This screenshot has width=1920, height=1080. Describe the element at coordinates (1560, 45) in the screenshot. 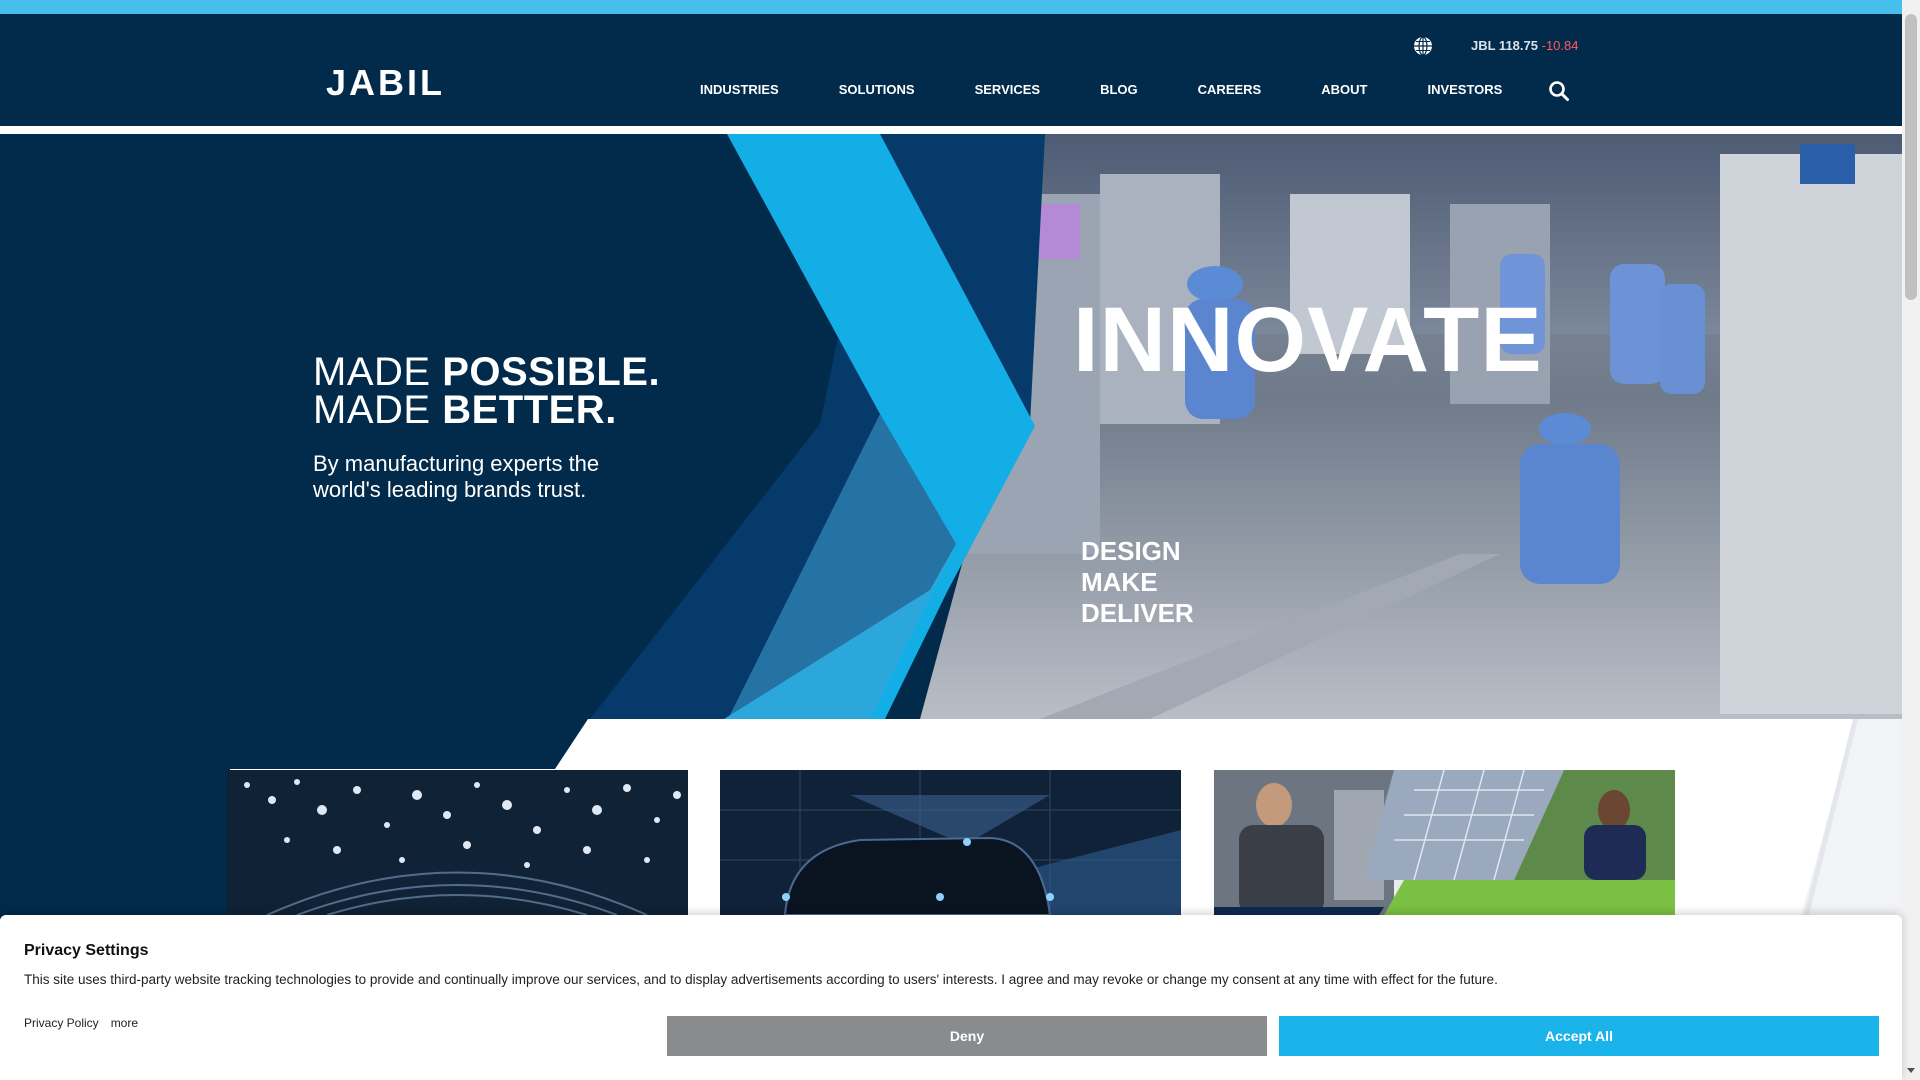

I see `ticker-change: -10.84` at that location.